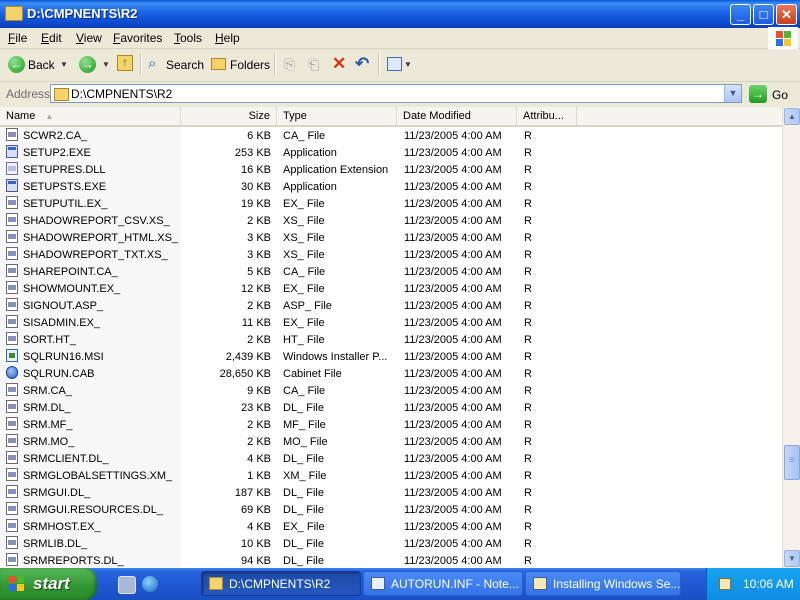  What do you see at coordinates (17, 38) in the screenshot?
I see `menu-file: File` at bounding box center [17, 38].